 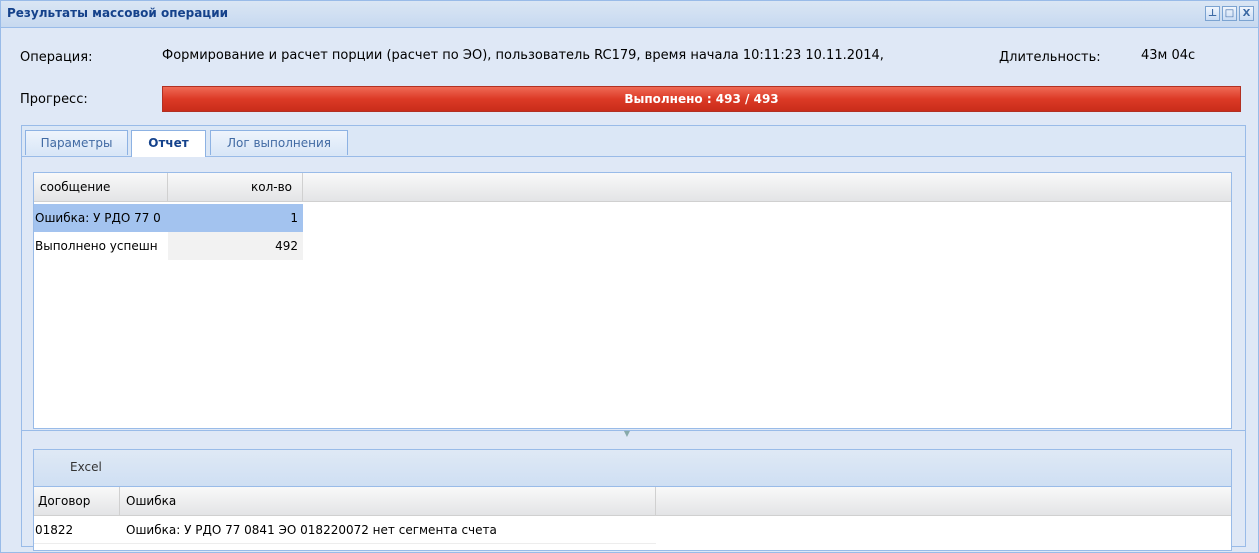 I want to click on panel-splitter: ▼, so click(x=633, y=435).